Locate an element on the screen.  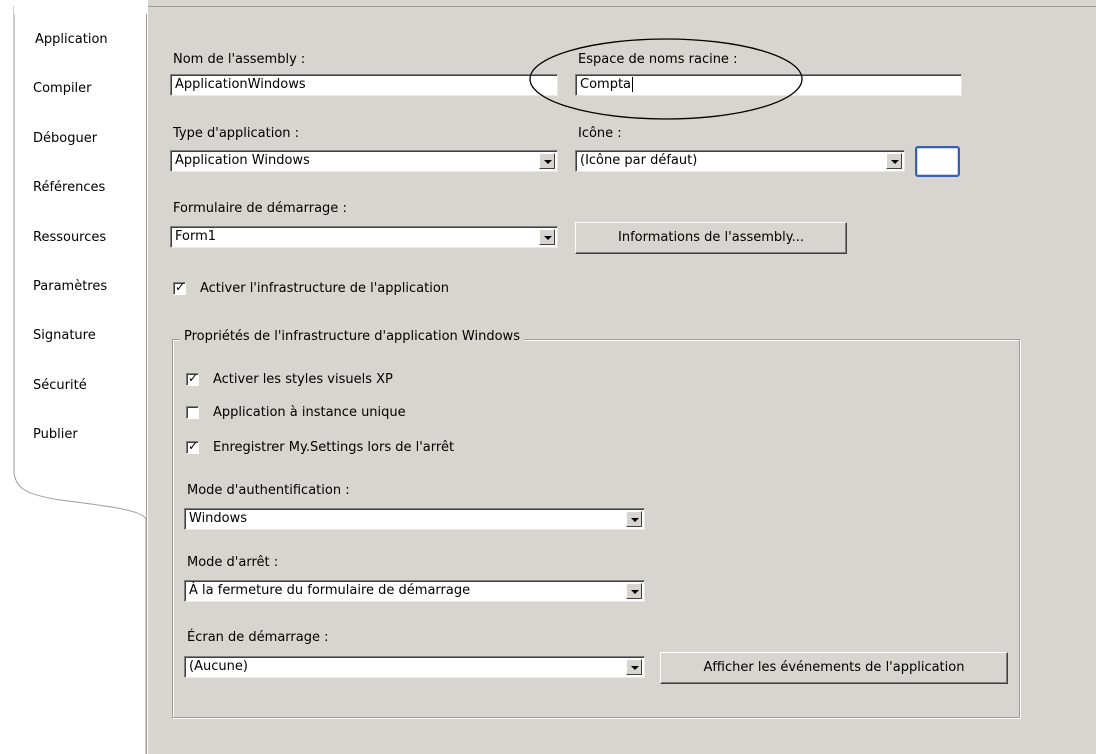
startup-form-value: Form1 is located at coordinates (196, 236).